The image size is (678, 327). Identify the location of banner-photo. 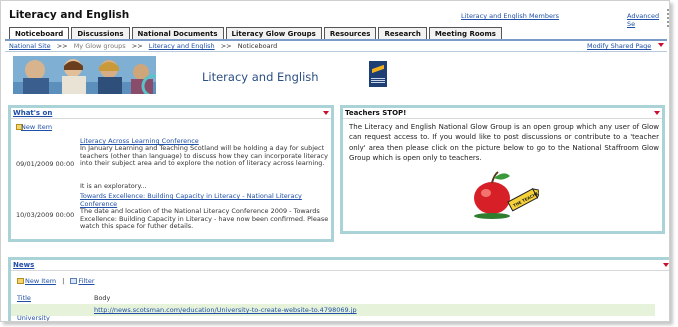
(84, 75).